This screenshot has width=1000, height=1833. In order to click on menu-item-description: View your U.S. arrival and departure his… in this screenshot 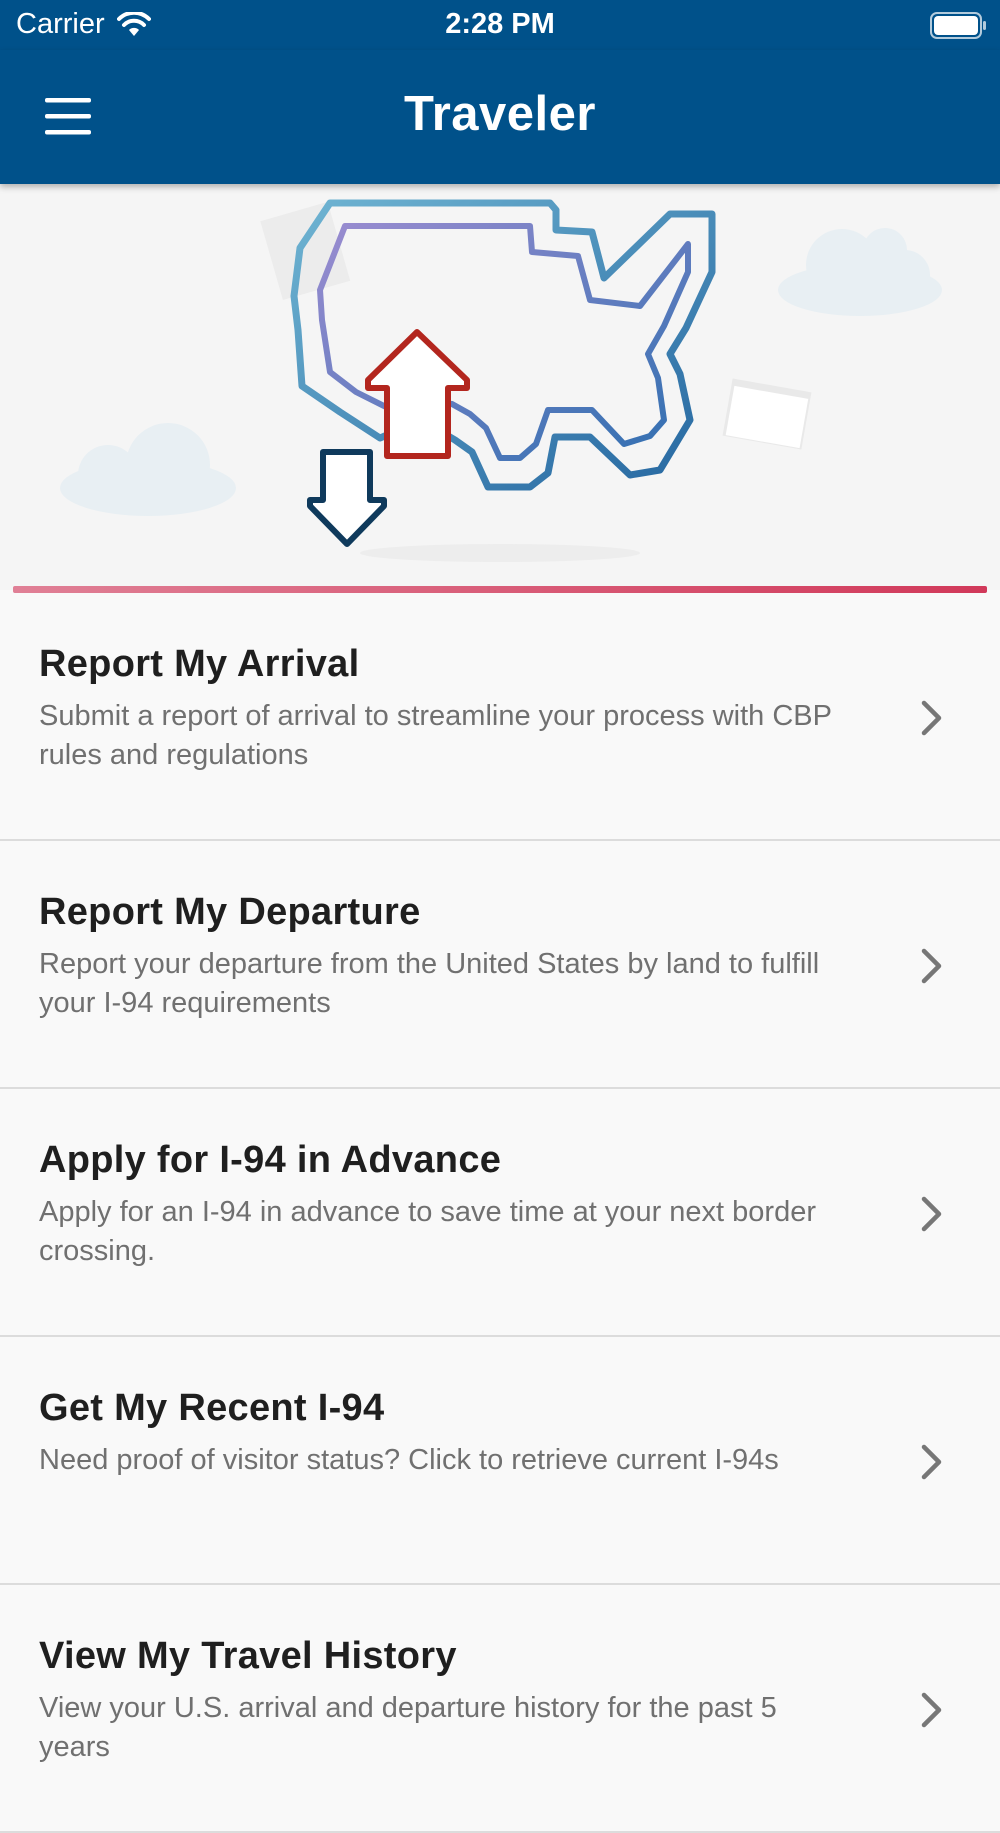, I will do `click(408, 1727)`.